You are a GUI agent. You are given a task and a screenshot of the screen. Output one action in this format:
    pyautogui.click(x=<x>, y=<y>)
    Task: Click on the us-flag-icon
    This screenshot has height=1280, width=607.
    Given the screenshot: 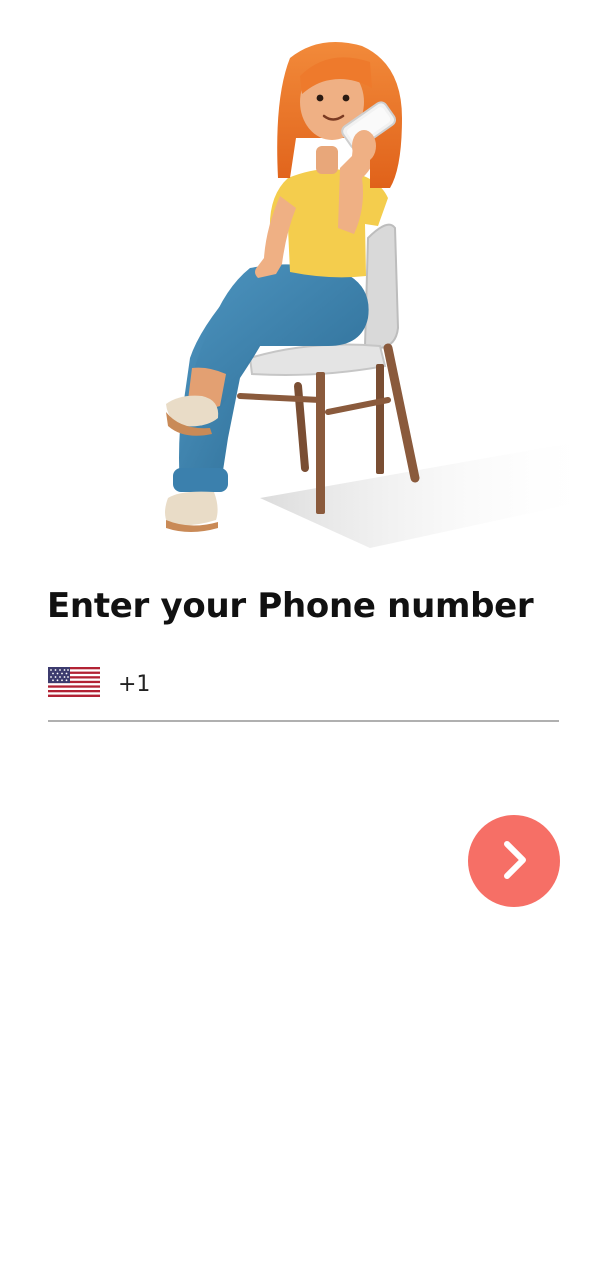 What is the action you would take?
    pyautogui.click(x=74, y=682)
    